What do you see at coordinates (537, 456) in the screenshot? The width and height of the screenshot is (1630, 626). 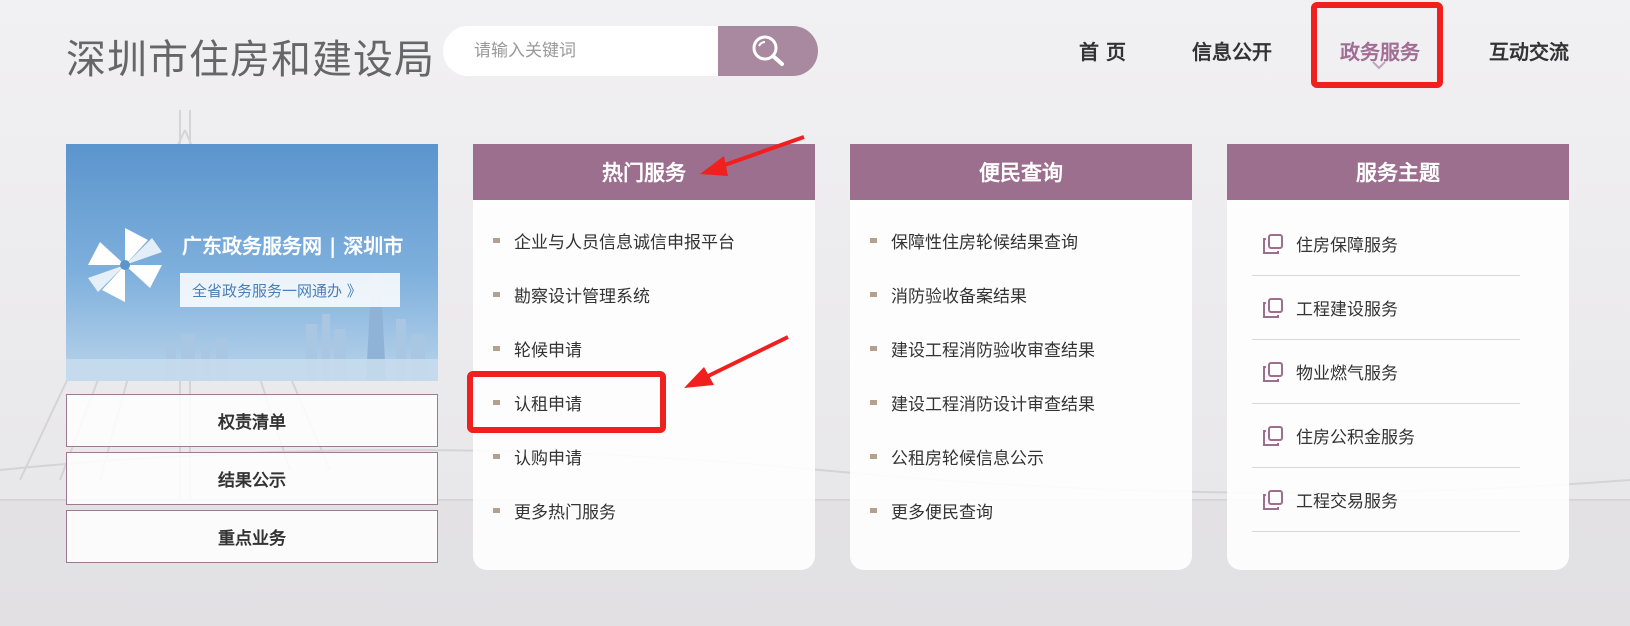 I see `hot-service-item: 认购申请` at bounding box center [537, 456].